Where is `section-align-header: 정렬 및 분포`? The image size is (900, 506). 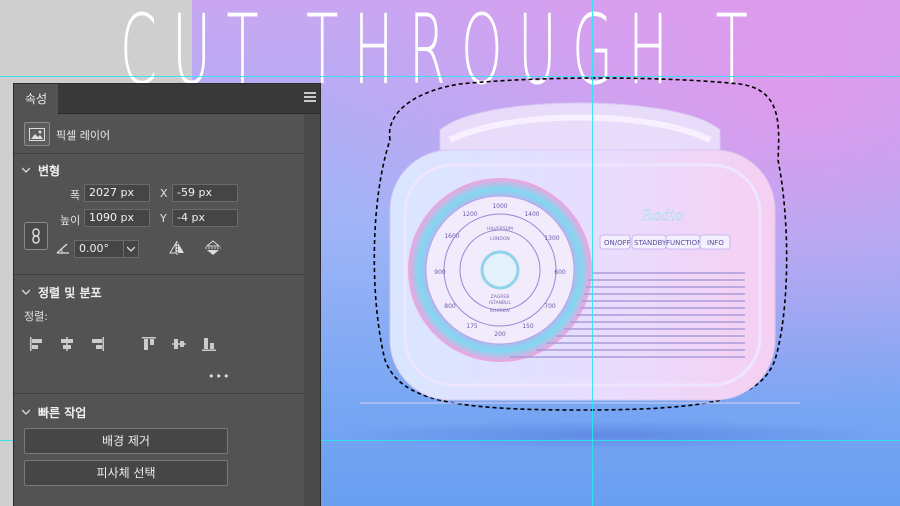
section-align-header: 정렬 및 분포 is located at coordinates (62, 292).